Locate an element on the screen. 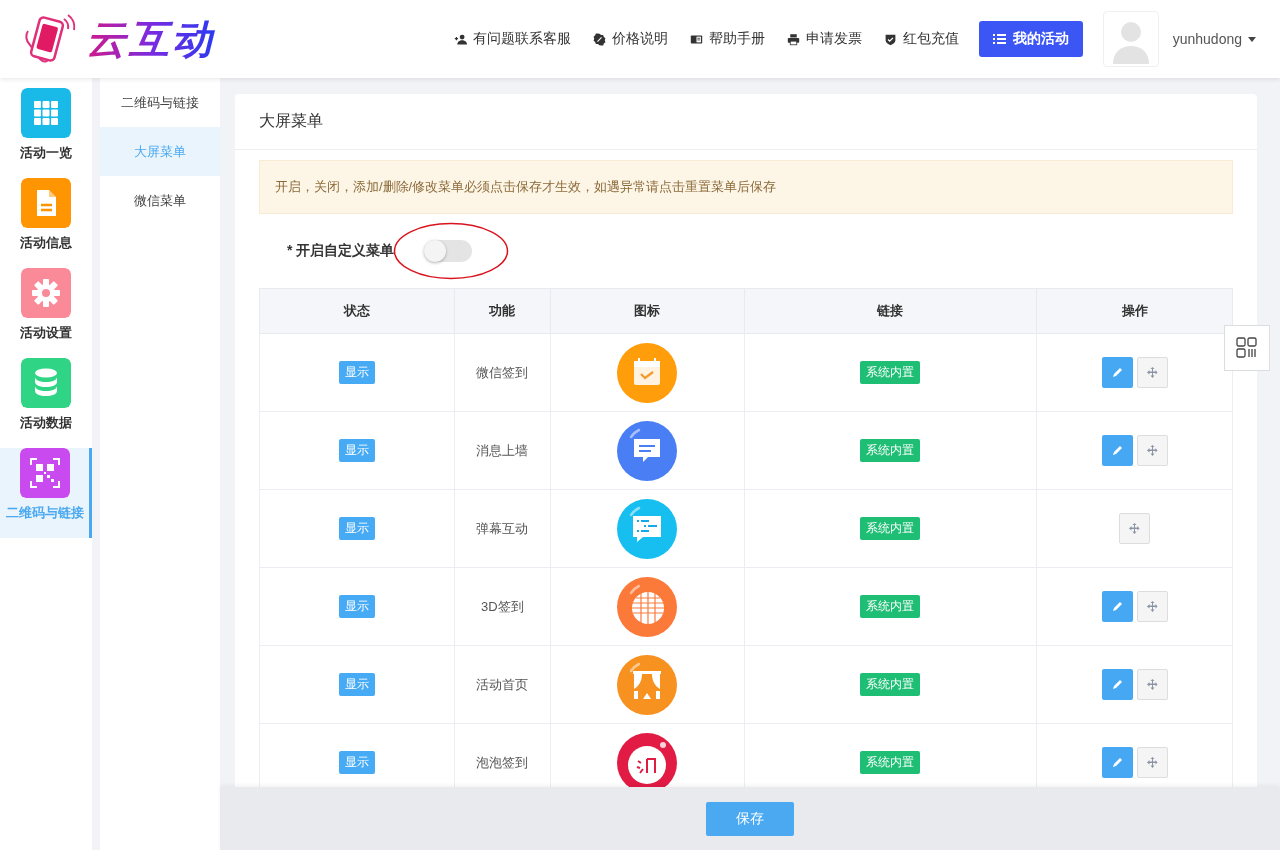 The image size is (1280, 850). layout-toggle-button is located at coordinates (1247, 348).